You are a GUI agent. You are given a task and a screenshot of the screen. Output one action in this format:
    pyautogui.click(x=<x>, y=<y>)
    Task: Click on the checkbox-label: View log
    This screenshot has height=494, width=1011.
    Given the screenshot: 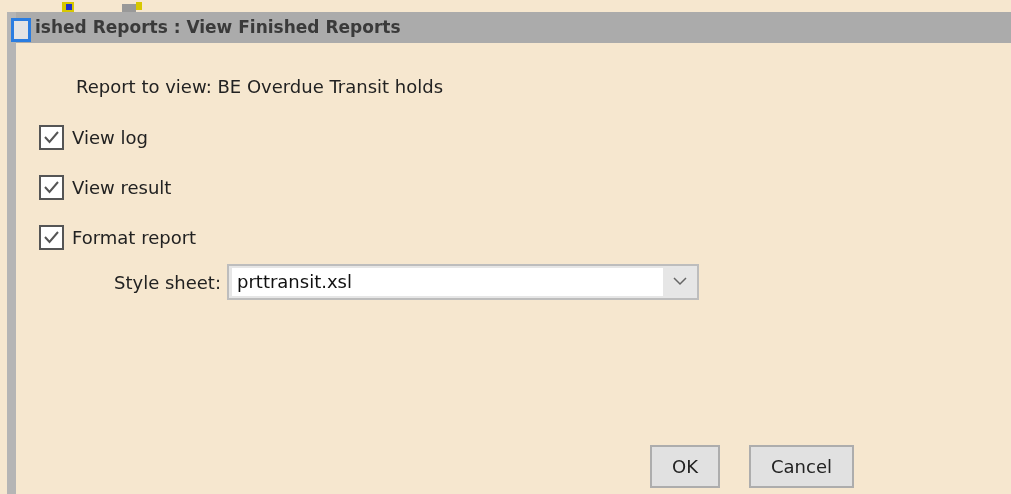 What is the action you would take?
    pyautogui.click(x=110, y=137)
    